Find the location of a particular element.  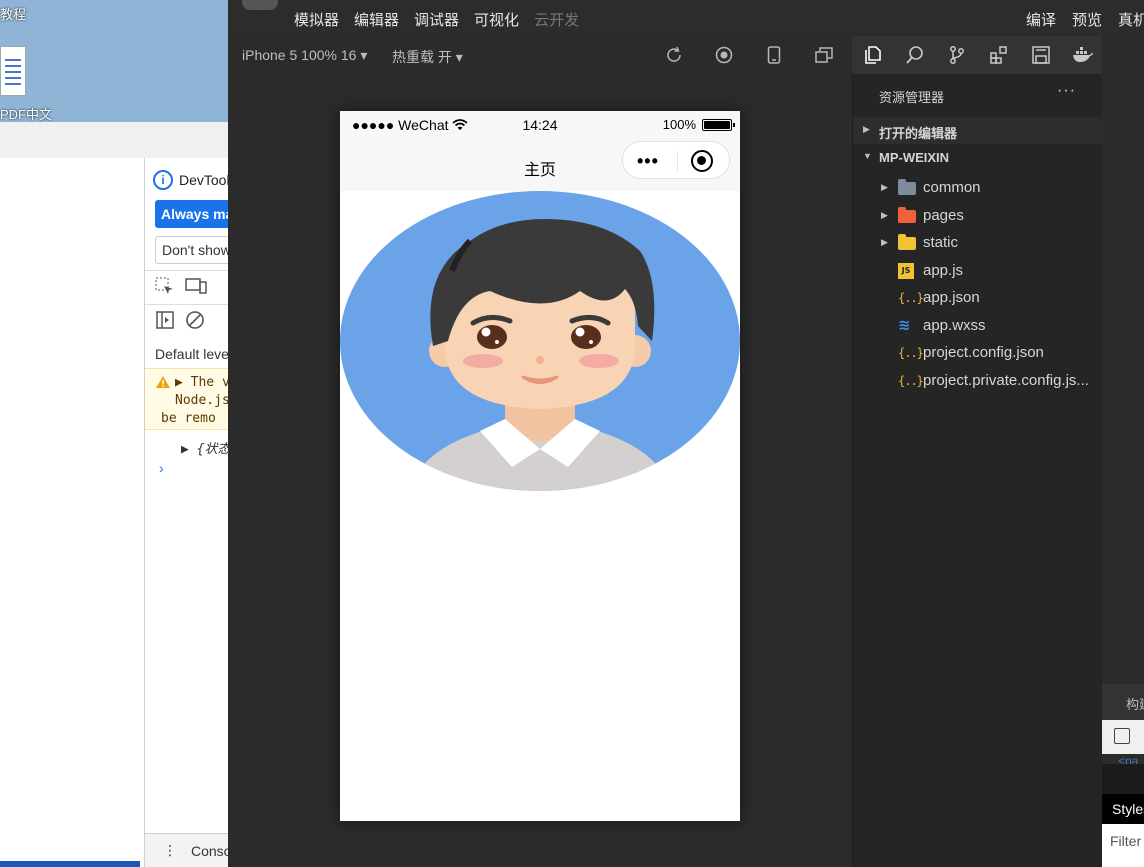

secondary-panel: 构建 <pa Styles Filter is located at coordinates (1123, 451).